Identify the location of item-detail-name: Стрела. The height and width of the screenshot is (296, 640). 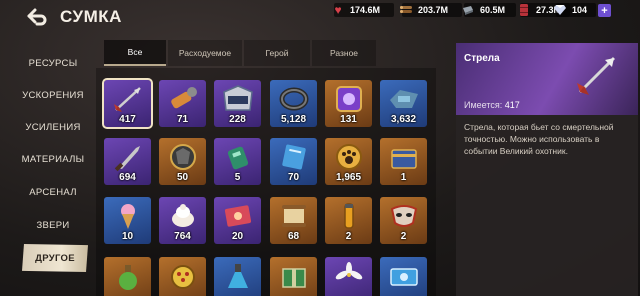
(482, 58).